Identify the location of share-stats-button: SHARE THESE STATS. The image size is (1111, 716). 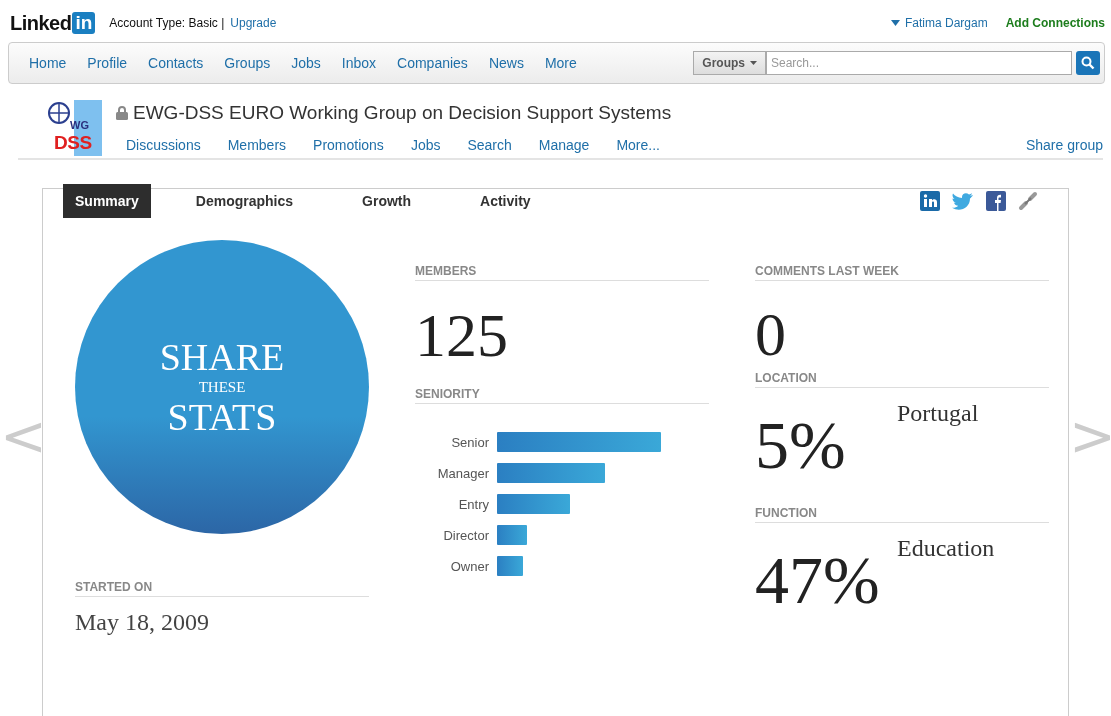
(222, 387).